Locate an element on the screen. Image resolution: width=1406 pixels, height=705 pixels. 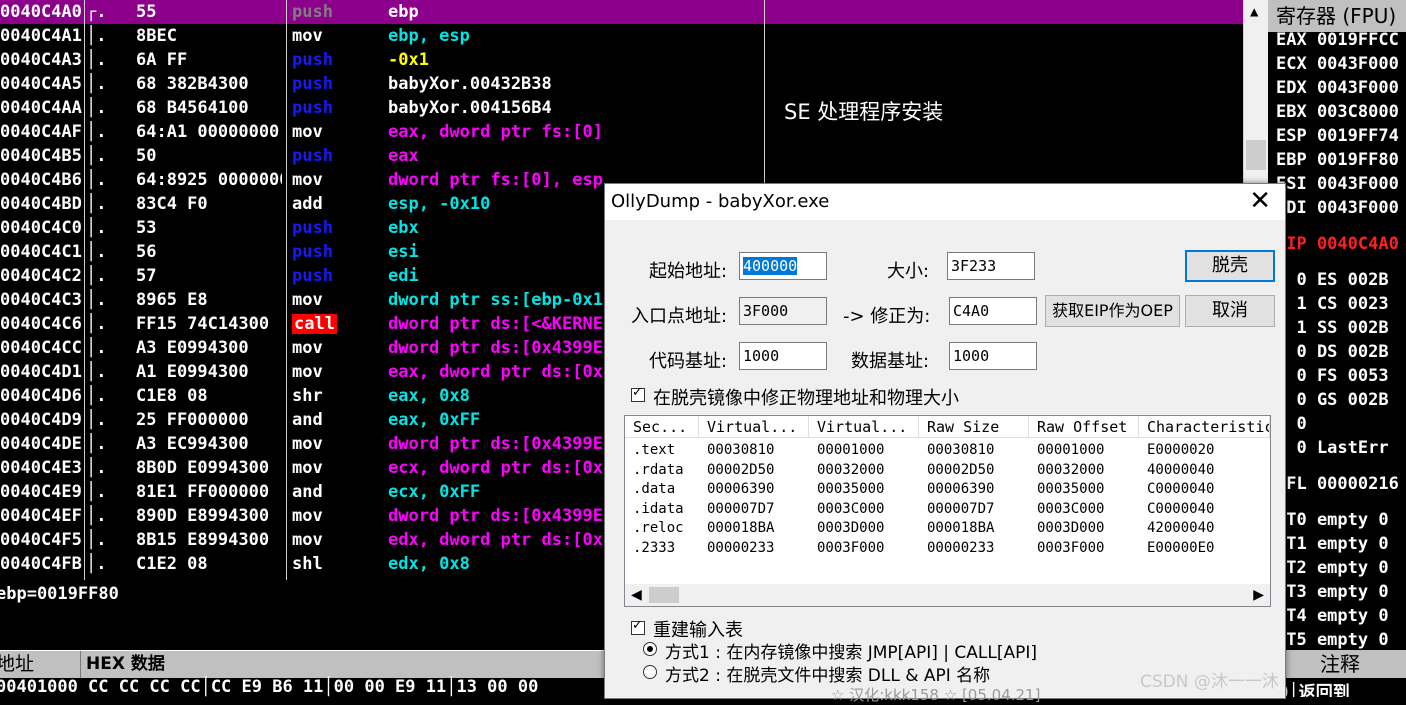
register-row: S 0 FS 0053 is located at coordinates (1332, 376).